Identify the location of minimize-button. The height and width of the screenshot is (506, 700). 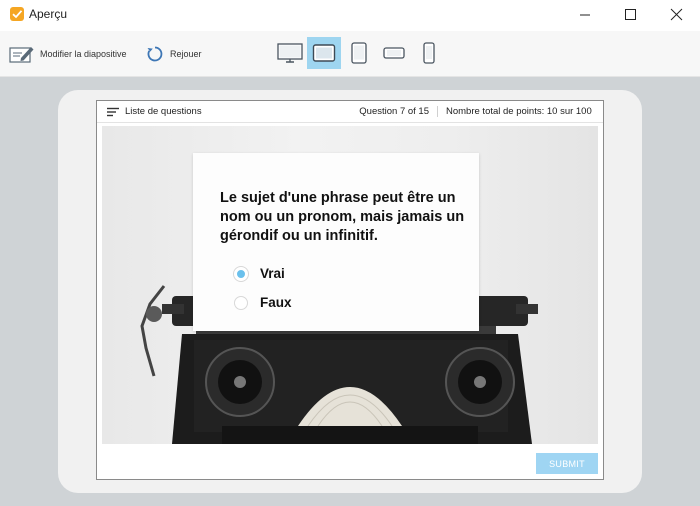
(585, 15).